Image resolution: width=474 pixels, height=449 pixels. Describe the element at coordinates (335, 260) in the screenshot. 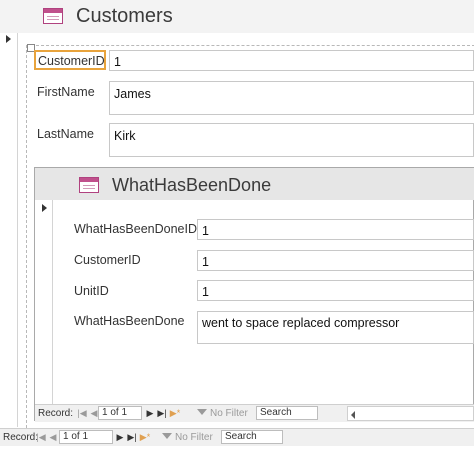

I see `sub-customerid-field: 1` at that location.